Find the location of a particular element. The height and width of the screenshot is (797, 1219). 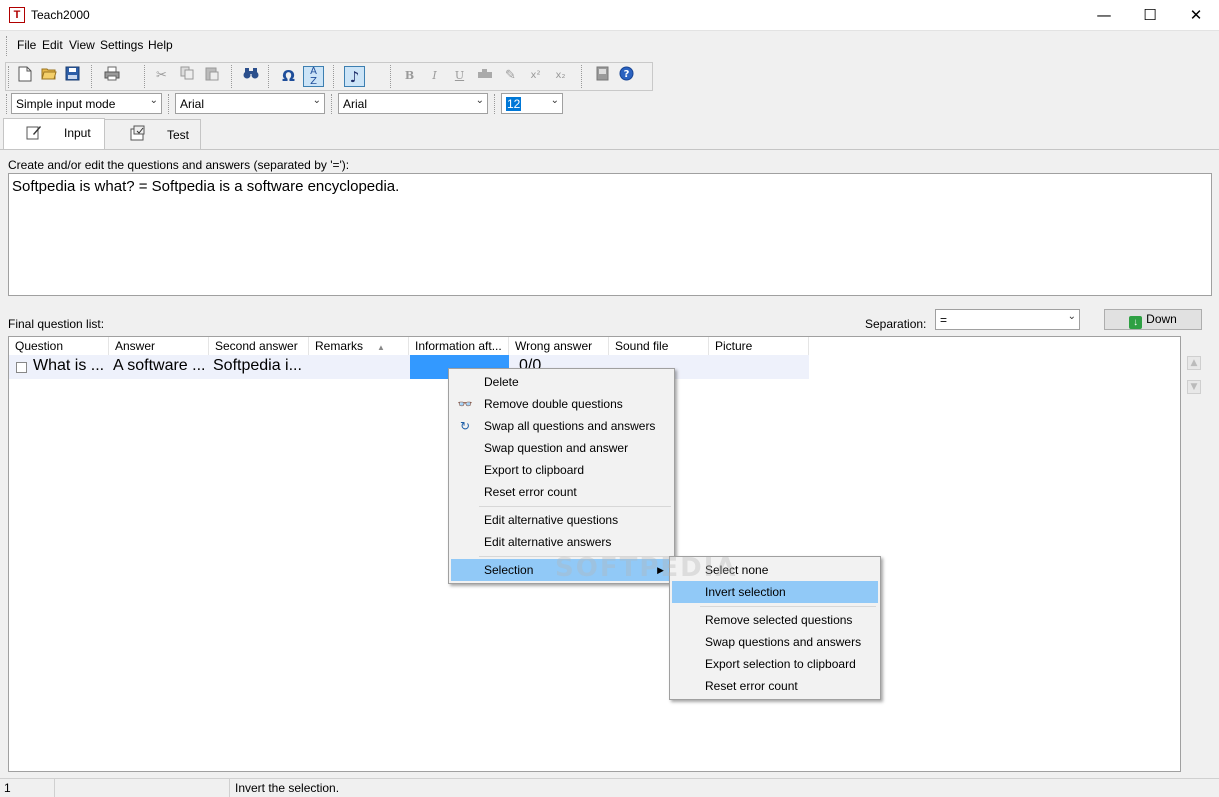

menu-item-swap-questions-answers: Swap questions and answers is located at coordinates (775, 642).